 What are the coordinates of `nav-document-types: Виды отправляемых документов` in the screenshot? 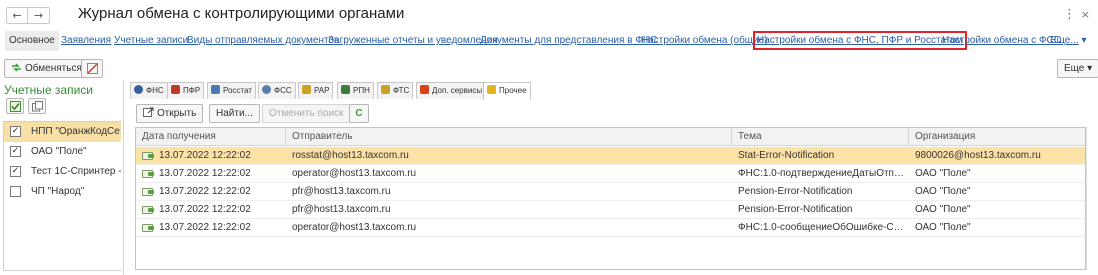 It's located at (263, 40).